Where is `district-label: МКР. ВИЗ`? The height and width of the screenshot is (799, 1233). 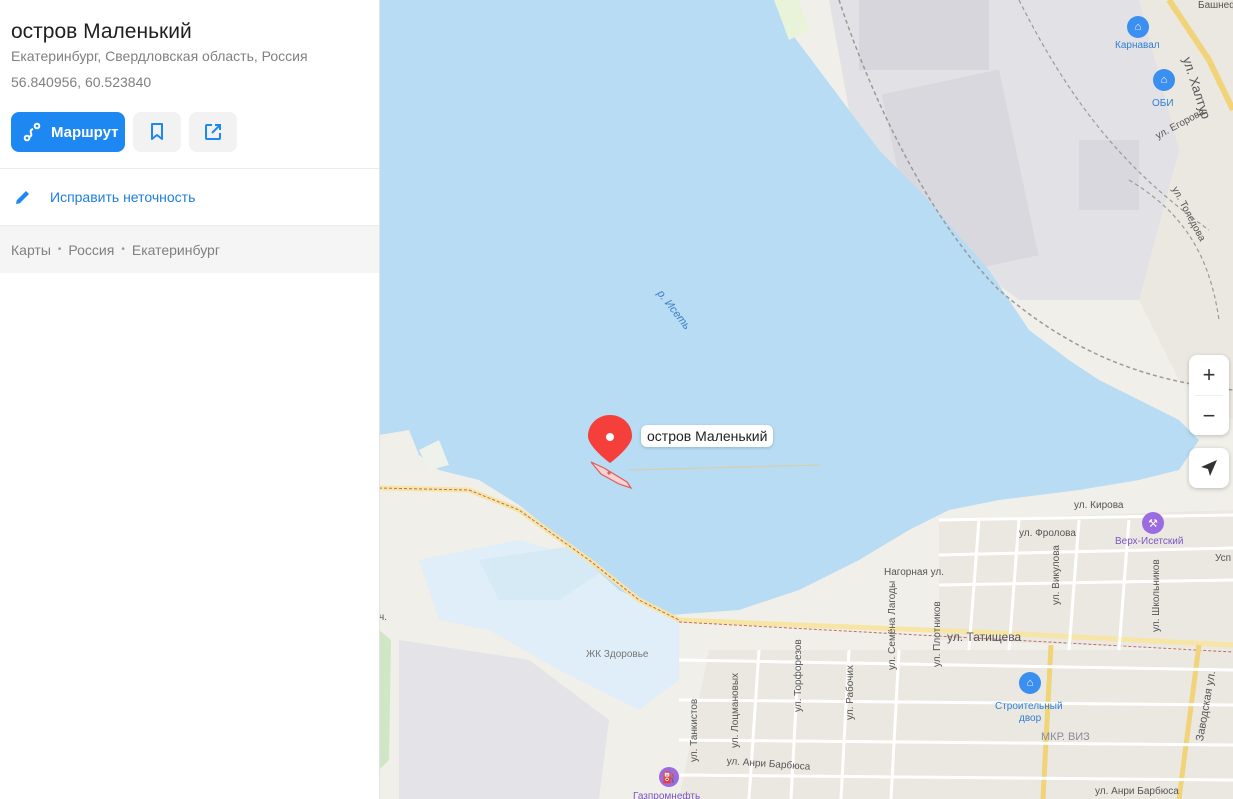
district-label: МКР. ВИЗ is located at coordinates (1065, 737).